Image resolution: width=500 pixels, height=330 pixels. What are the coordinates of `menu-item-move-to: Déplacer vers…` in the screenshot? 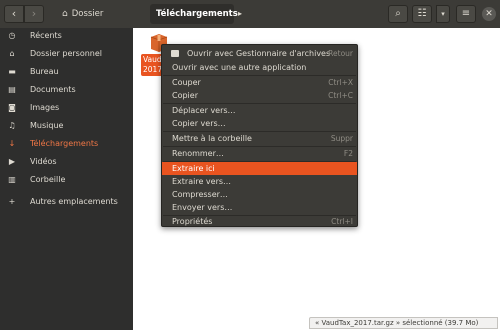 It's located at (259, 110).